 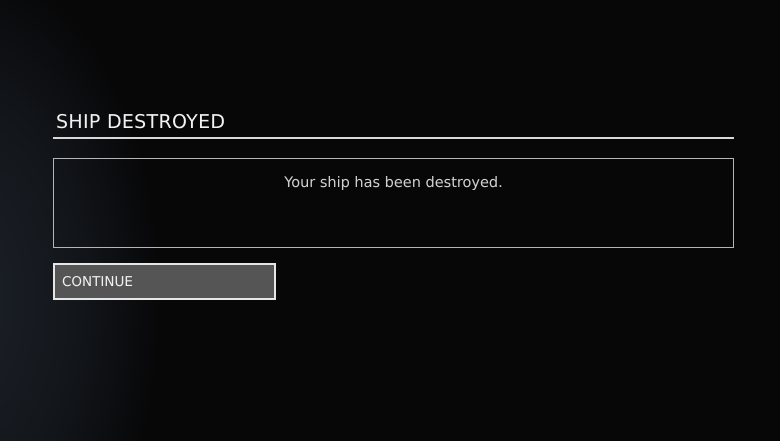 What do you see at coordinates (140, 122) in the screenshot?
I see `dialog-title: SHIP DESTROYED` at bounding box center [140, 122].